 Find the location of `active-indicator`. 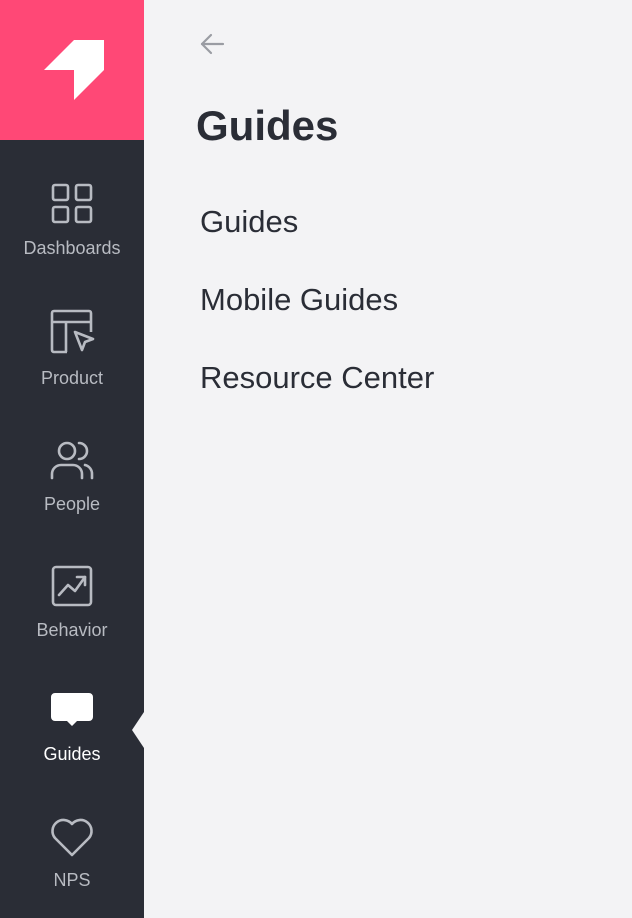

active-indicator is located at coordinates (138, 730).